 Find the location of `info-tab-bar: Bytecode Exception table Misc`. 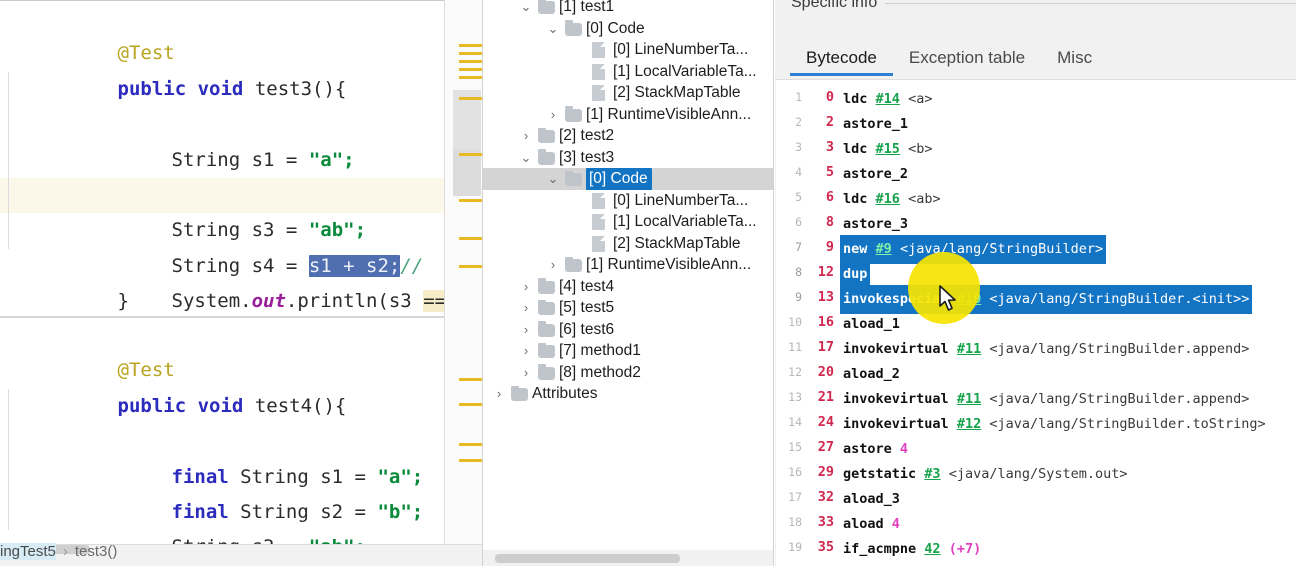

info-tab-bar: Bytecode Exception table Misc is located at coordinates (949, 59).